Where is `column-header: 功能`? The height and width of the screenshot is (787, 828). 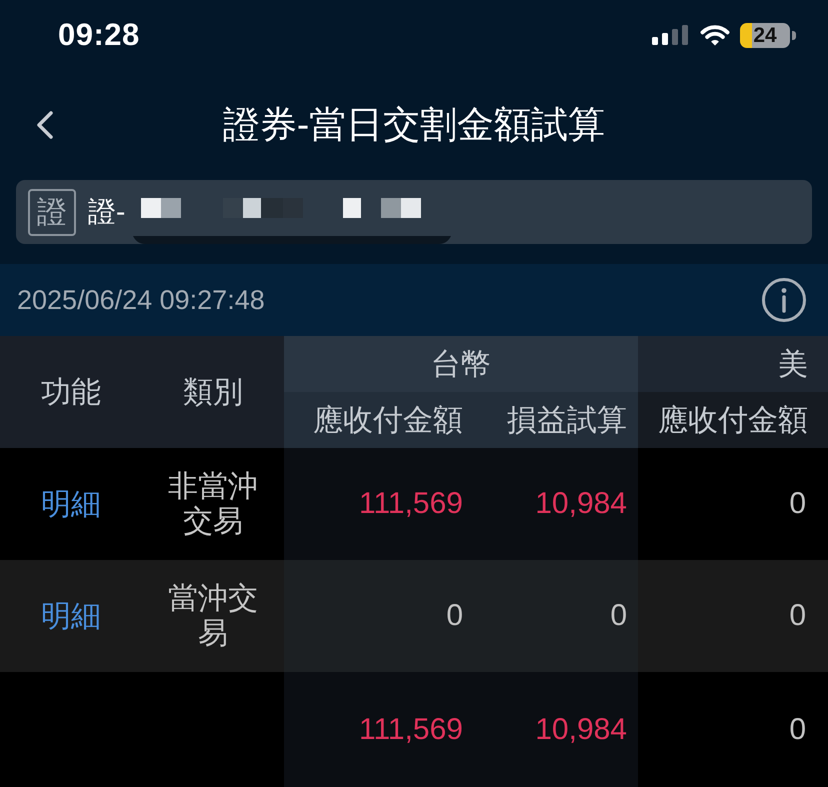 column-header: 功能 is located at coordinates (71, 392).